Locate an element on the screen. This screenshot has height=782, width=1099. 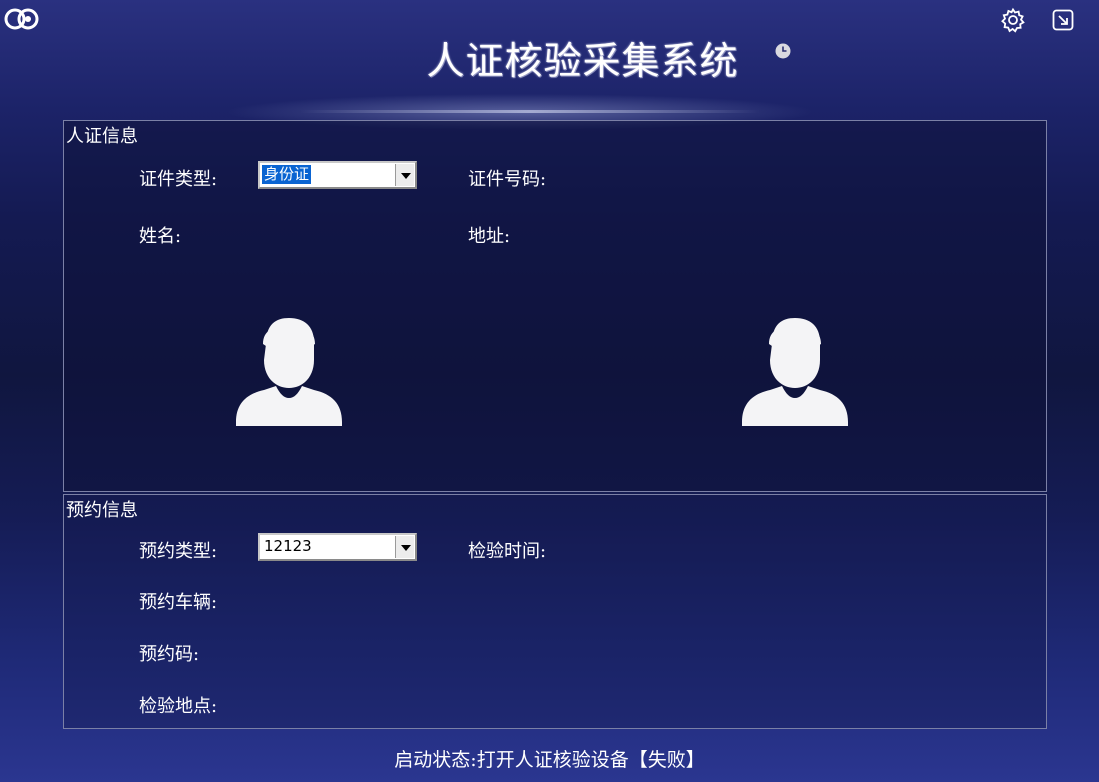
appointment-type-selected-value: 12123 is located at coordinates (288, 546).